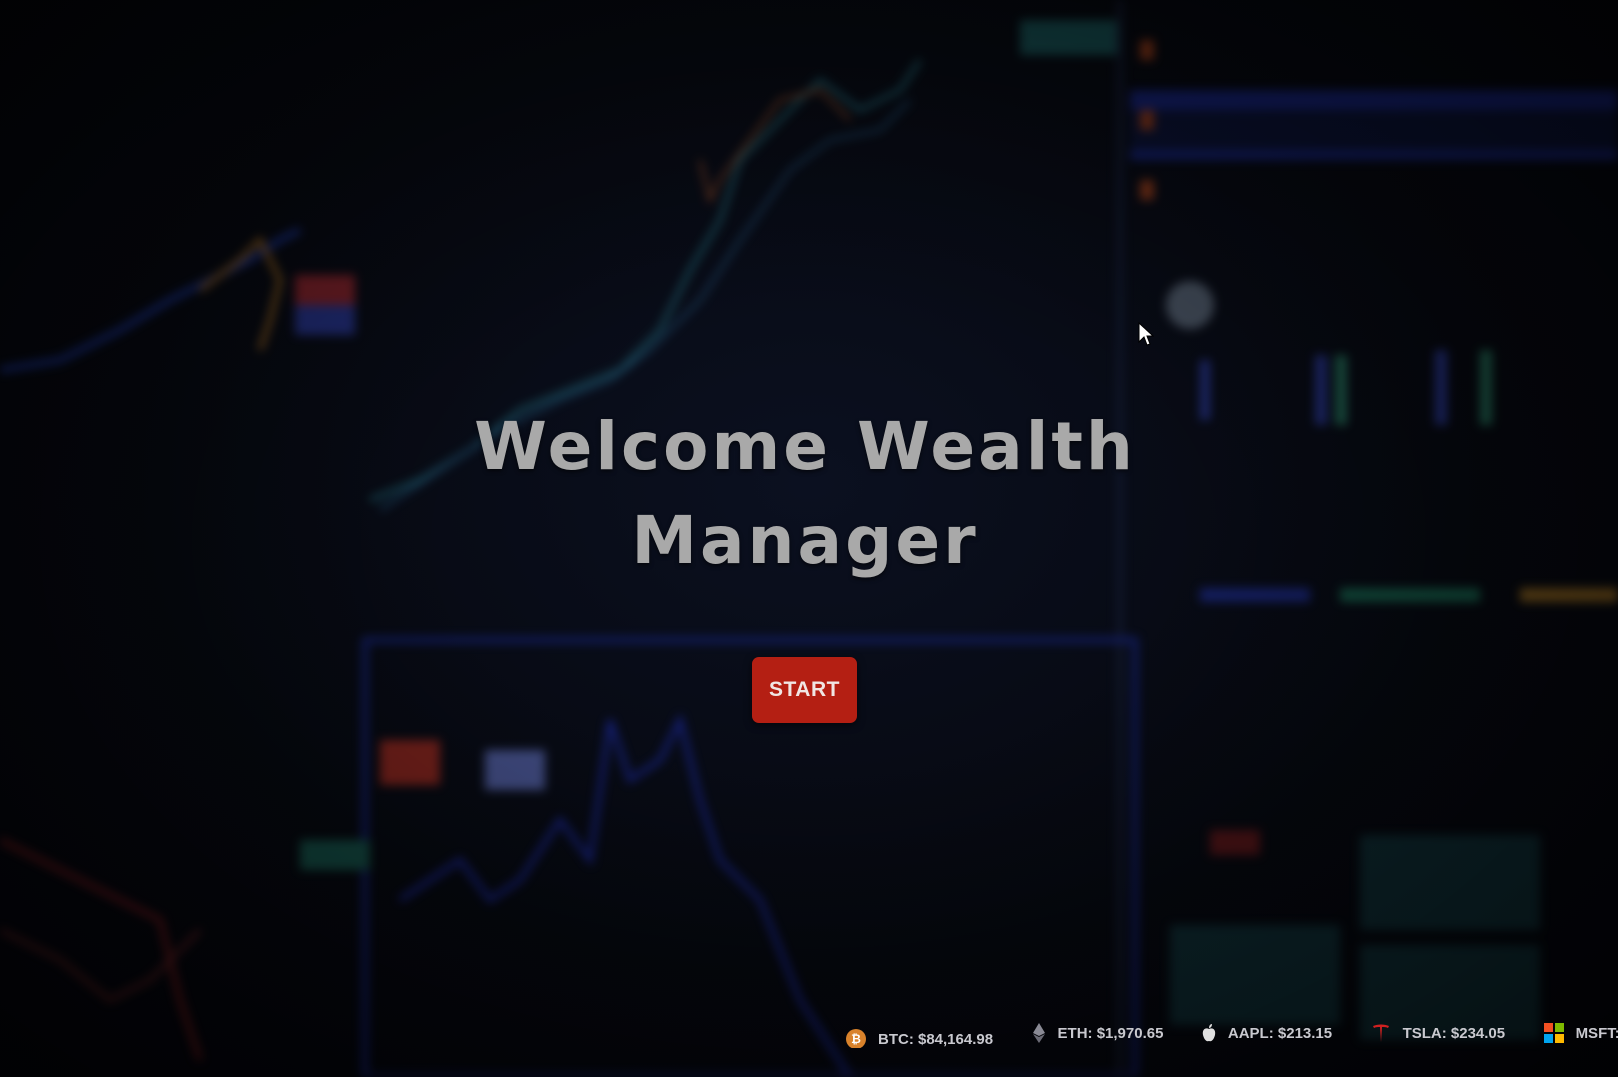 This screenshot has height=1077, width=1618. I want to click on ticker-text: ETH: $1,970.65, so click(1110, 1033).